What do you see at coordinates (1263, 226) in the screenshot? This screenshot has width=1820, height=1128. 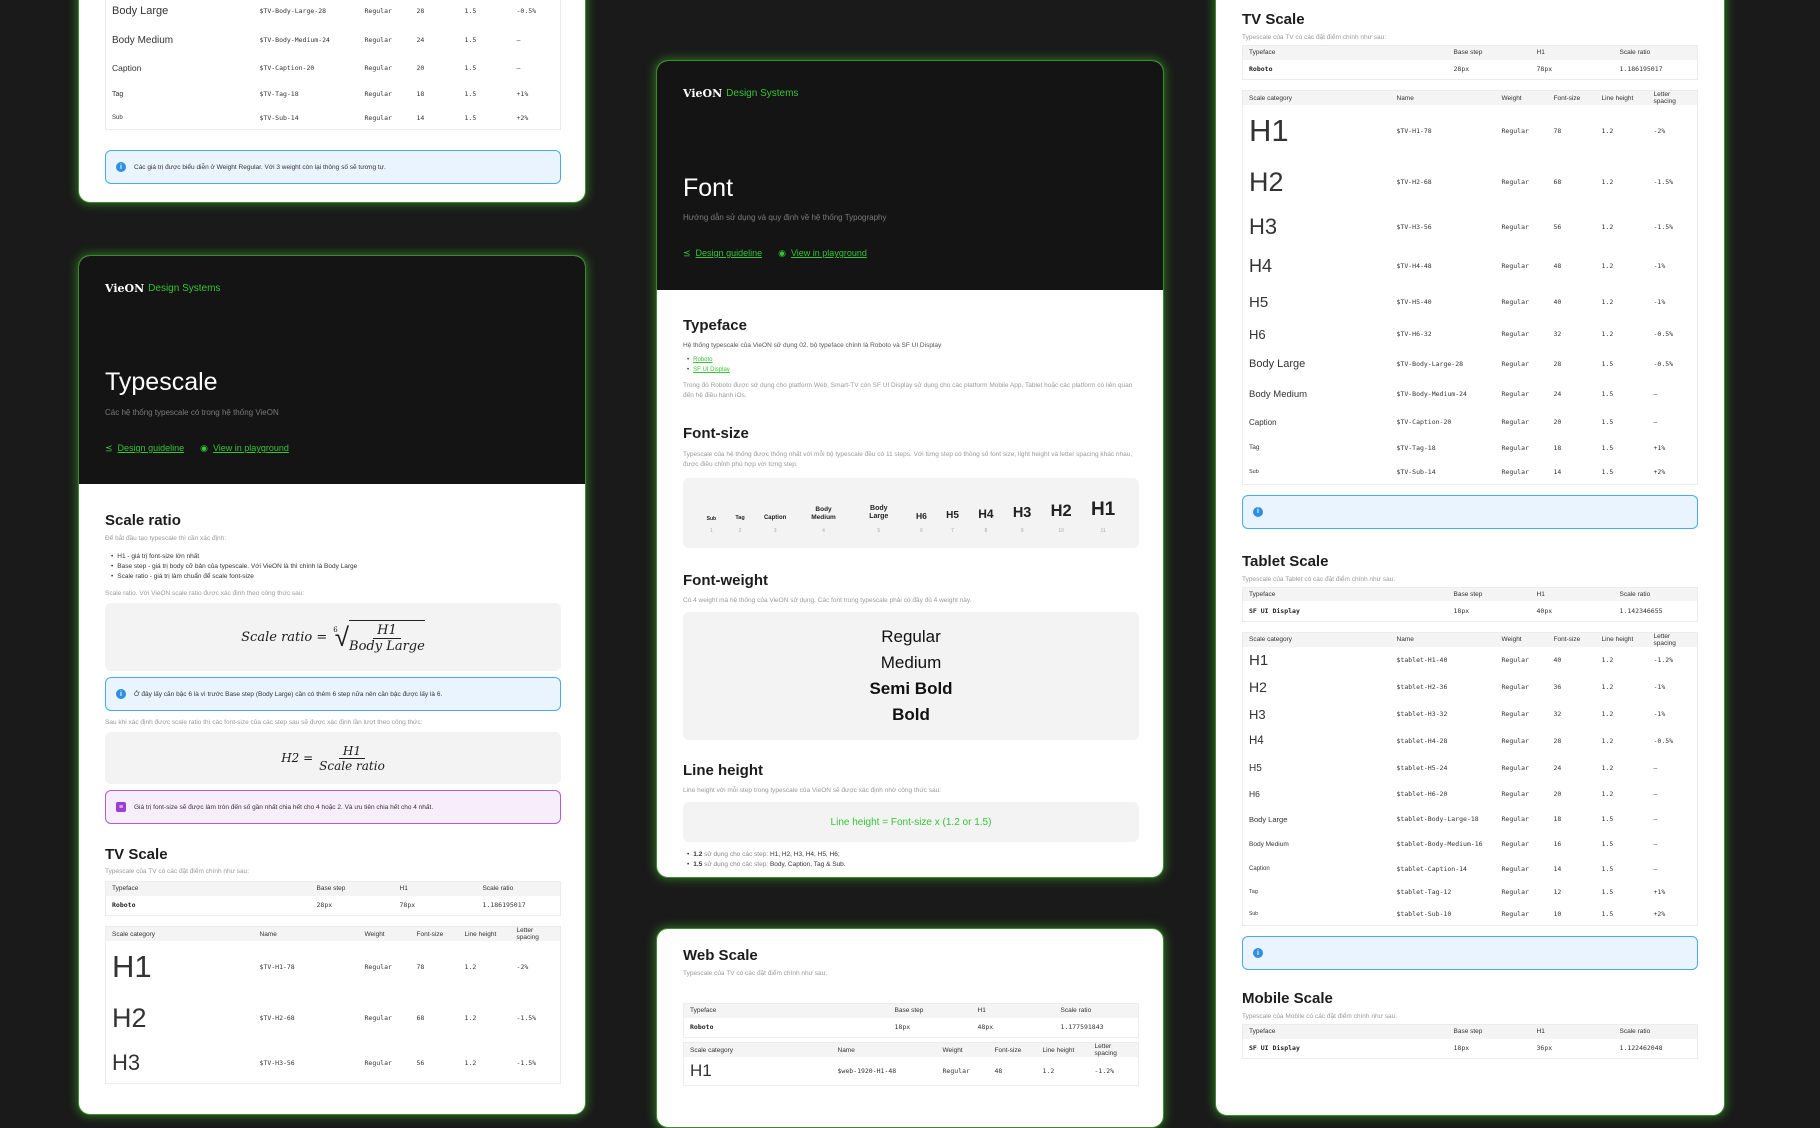 I see `scale-category-cell: H3` at bounding box center [1263, 226].